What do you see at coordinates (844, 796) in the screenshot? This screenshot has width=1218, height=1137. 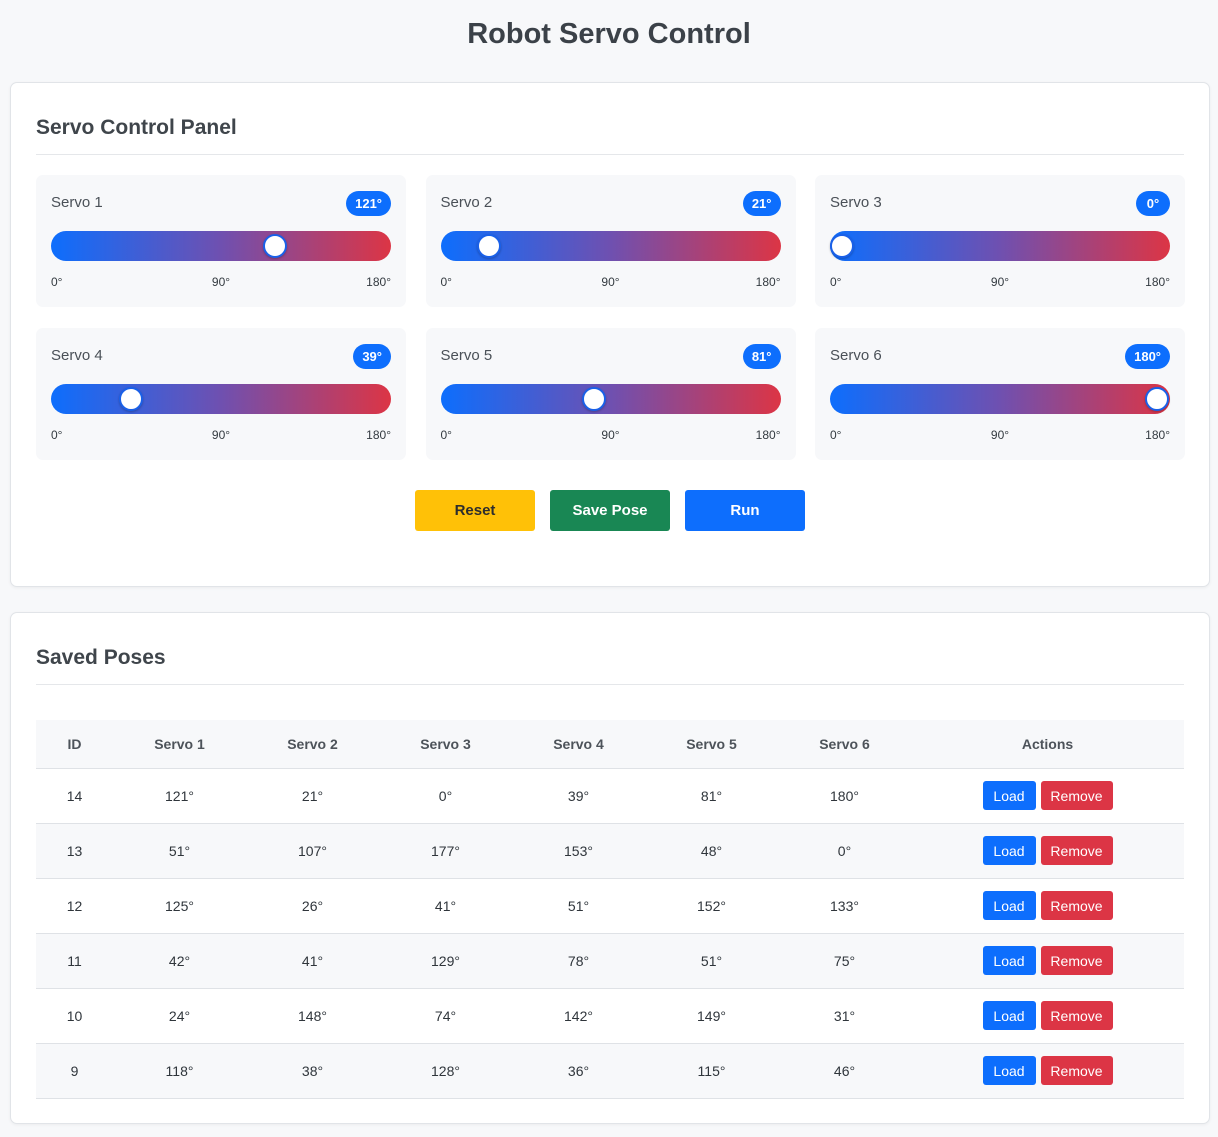 I see `servo-6-angle-cell: 180°` at bounding box center [844, 796].